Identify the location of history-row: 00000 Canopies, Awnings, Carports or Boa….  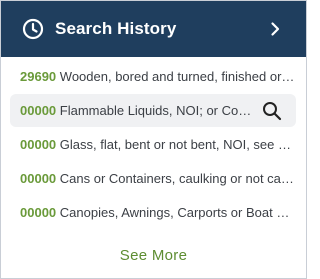
(153, 212).